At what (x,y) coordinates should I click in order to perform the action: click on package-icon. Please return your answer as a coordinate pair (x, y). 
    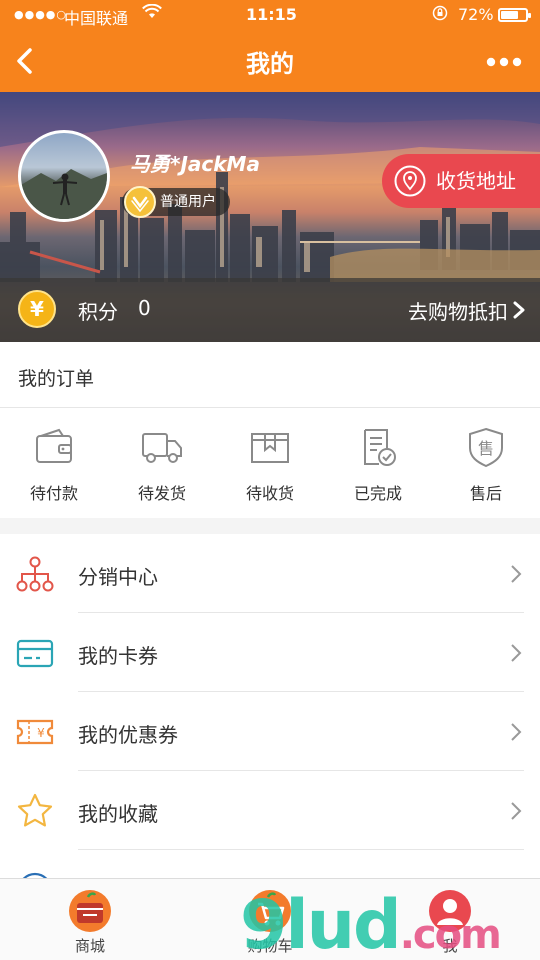
    Looking at the image, I should click on (270, 448).